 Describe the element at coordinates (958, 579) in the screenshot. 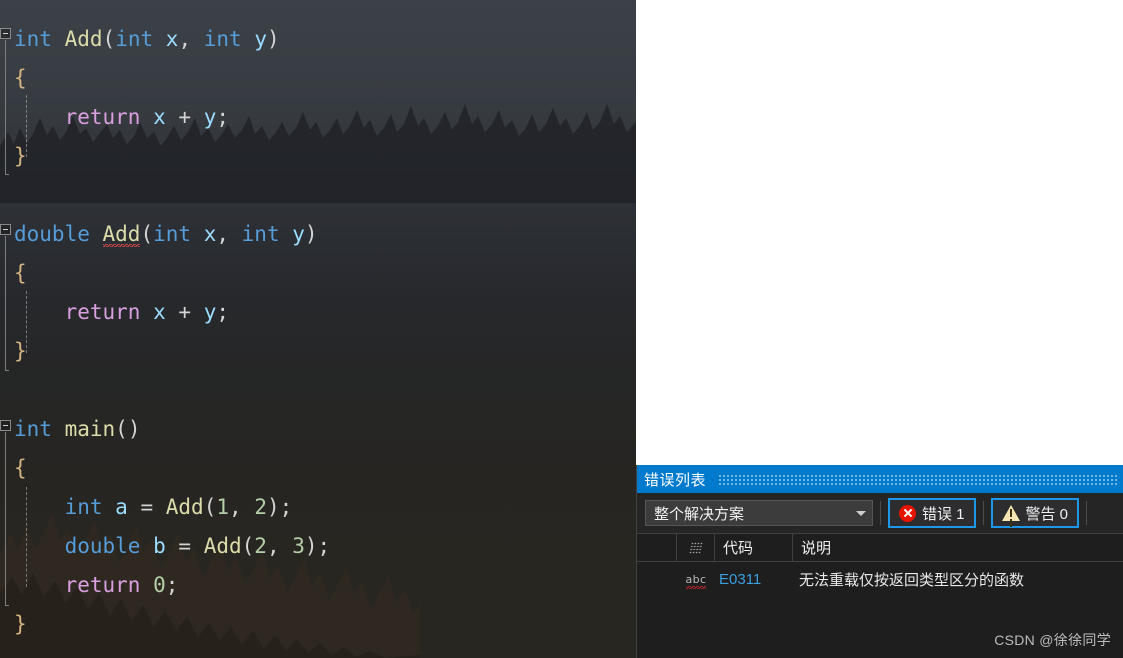

I see `row-description-cell: 无法重载仅按返回类型区分的函数` at that location.